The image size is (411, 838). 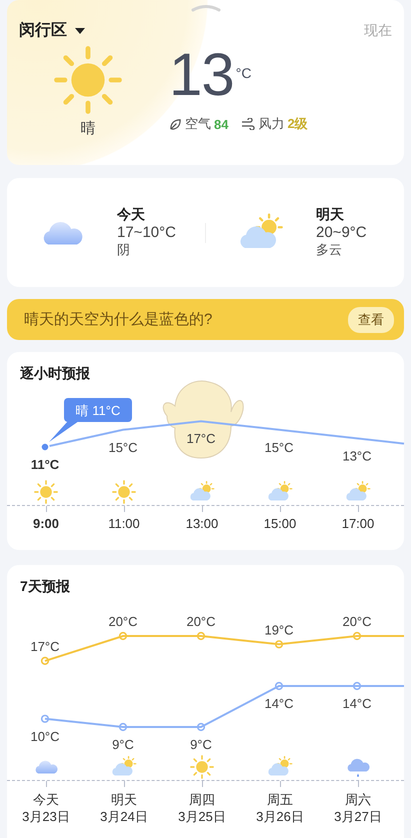 What do you see at coordinates (279, 630) in the screenshot?
I see `temperature-label: 19°C` at bounding box center [279, 630].